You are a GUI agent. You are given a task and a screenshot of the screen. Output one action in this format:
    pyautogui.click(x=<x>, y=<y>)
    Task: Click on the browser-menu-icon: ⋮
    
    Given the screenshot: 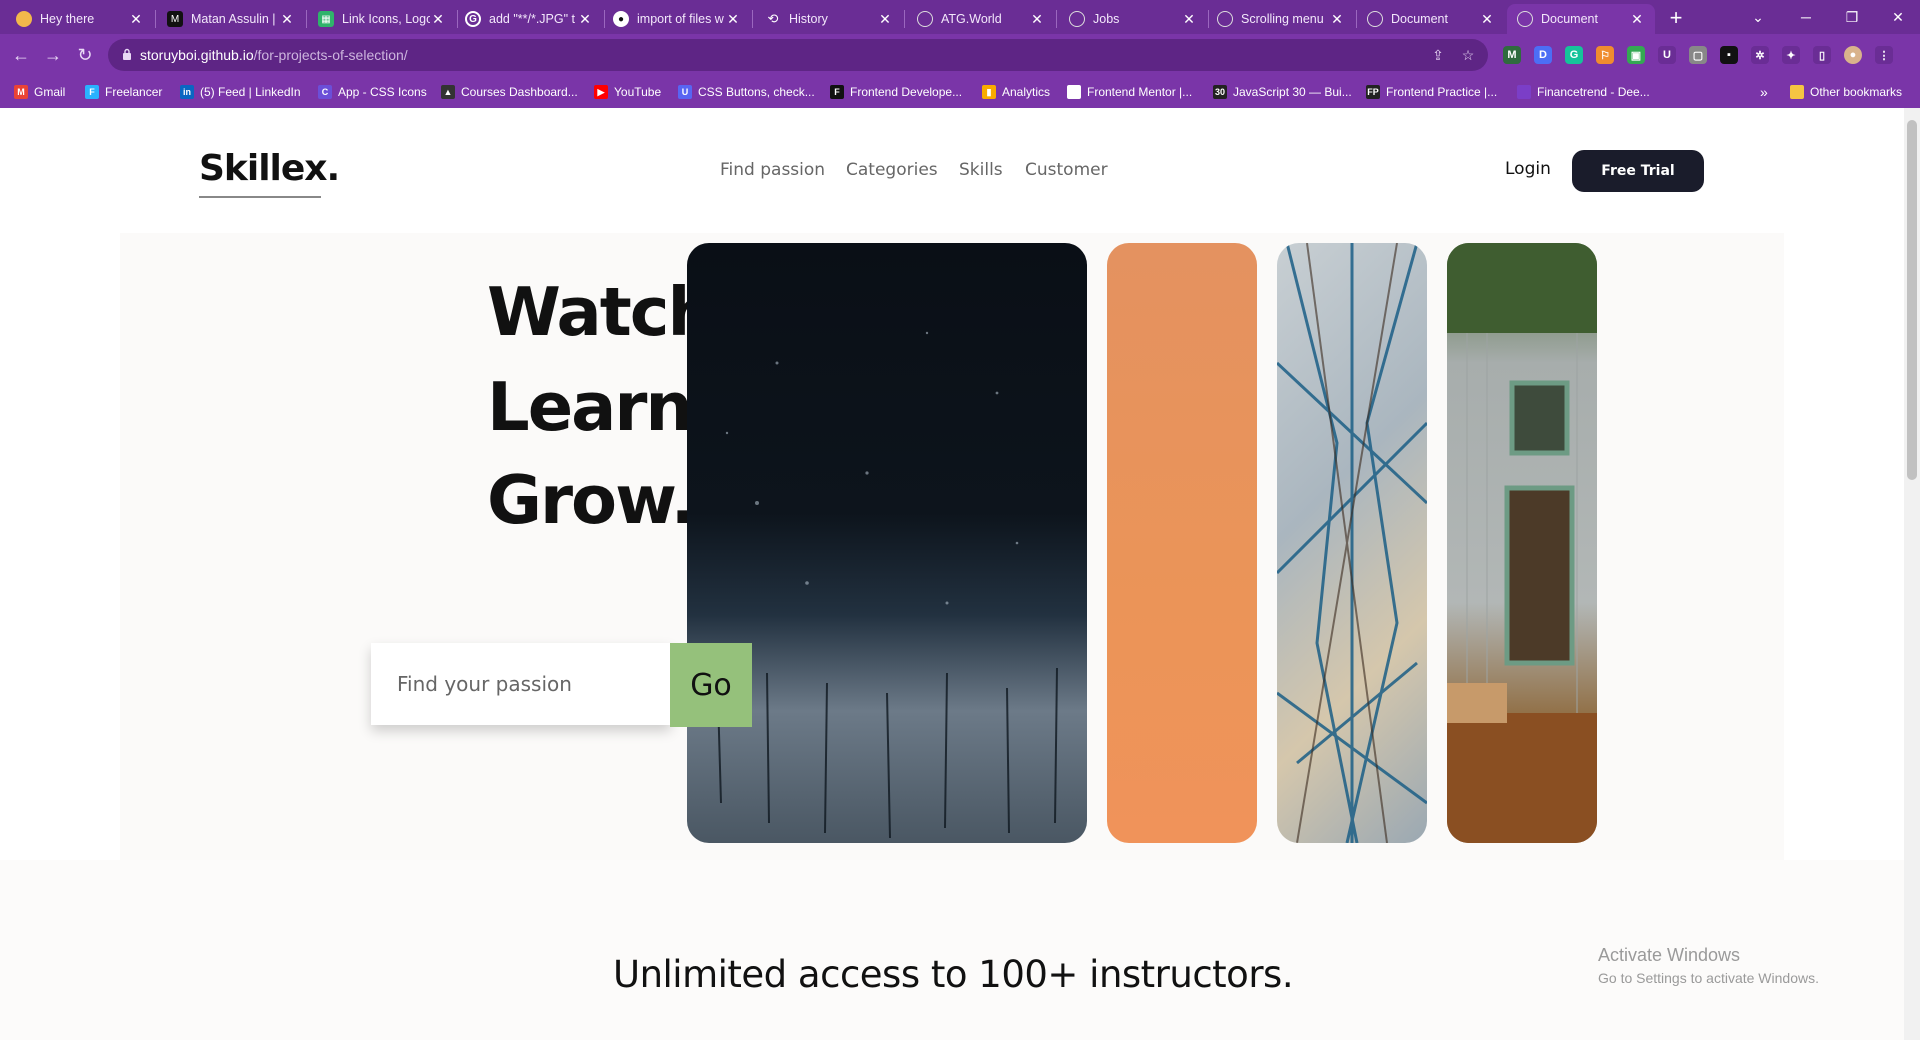 What is the action you would take?
    pyautogui.click(x=1884, y=55)
    